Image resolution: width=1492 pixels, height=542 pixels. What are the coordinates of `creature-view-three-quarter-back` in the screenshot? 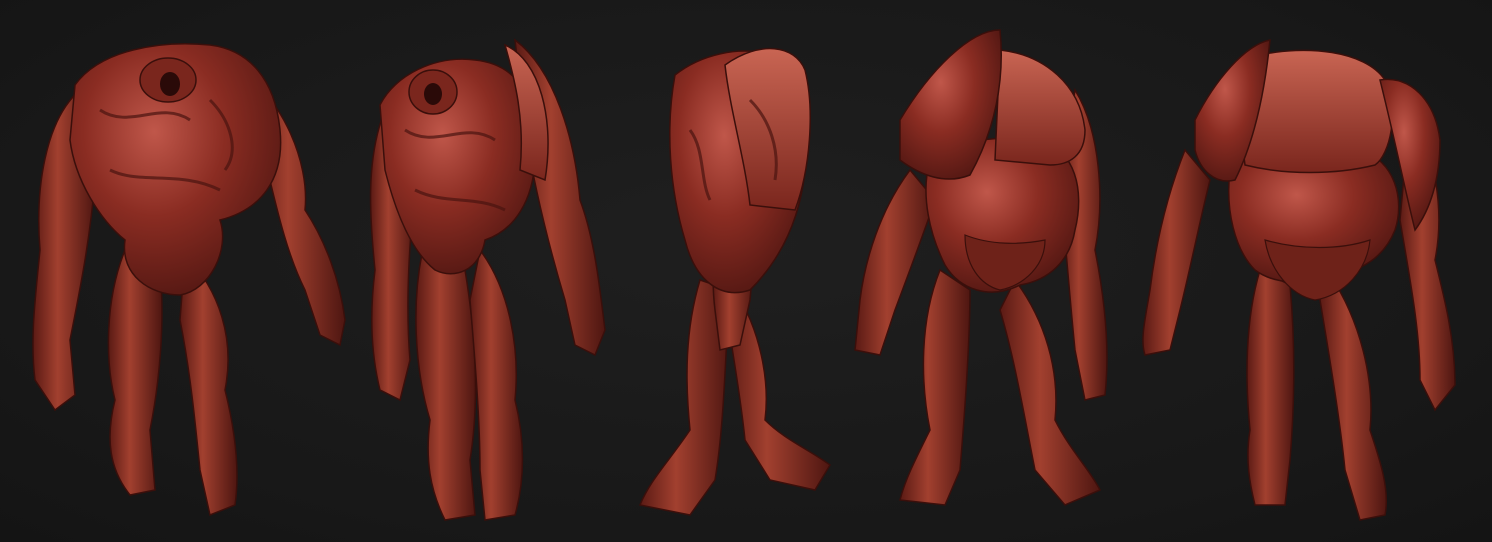 It's located at (981, 267).